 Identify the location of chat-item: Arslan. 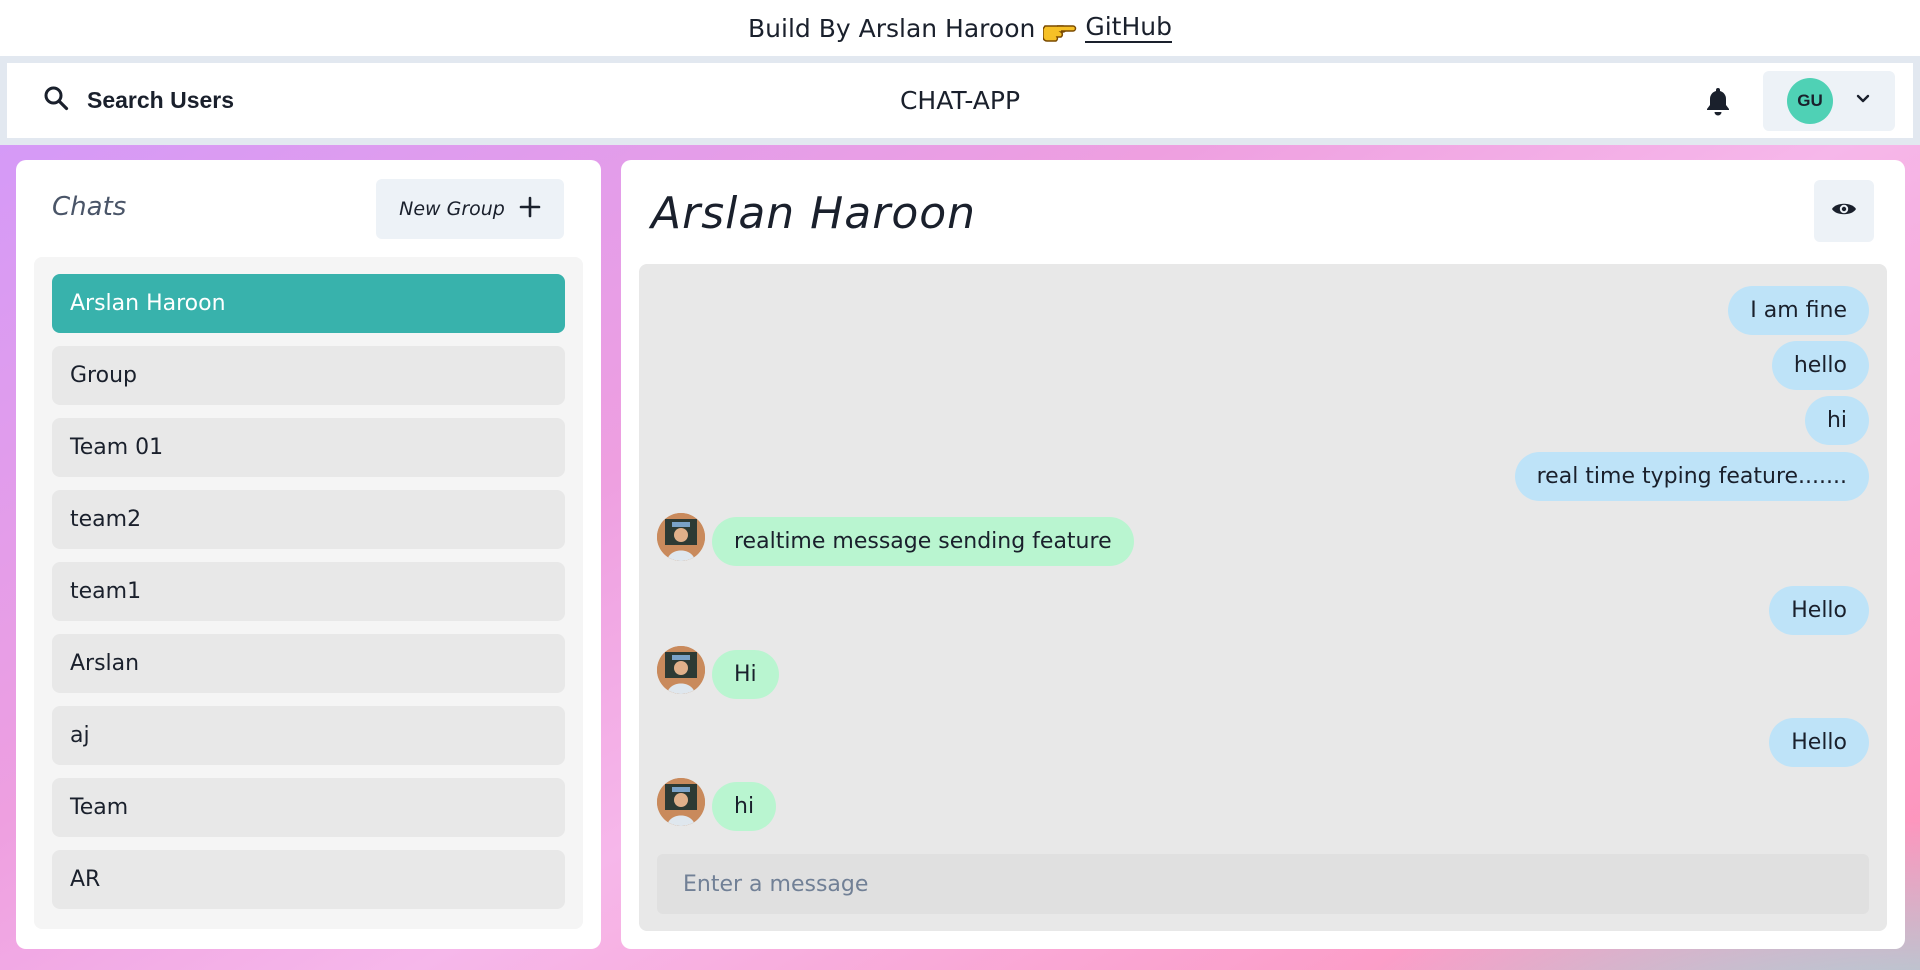
(308, 663).